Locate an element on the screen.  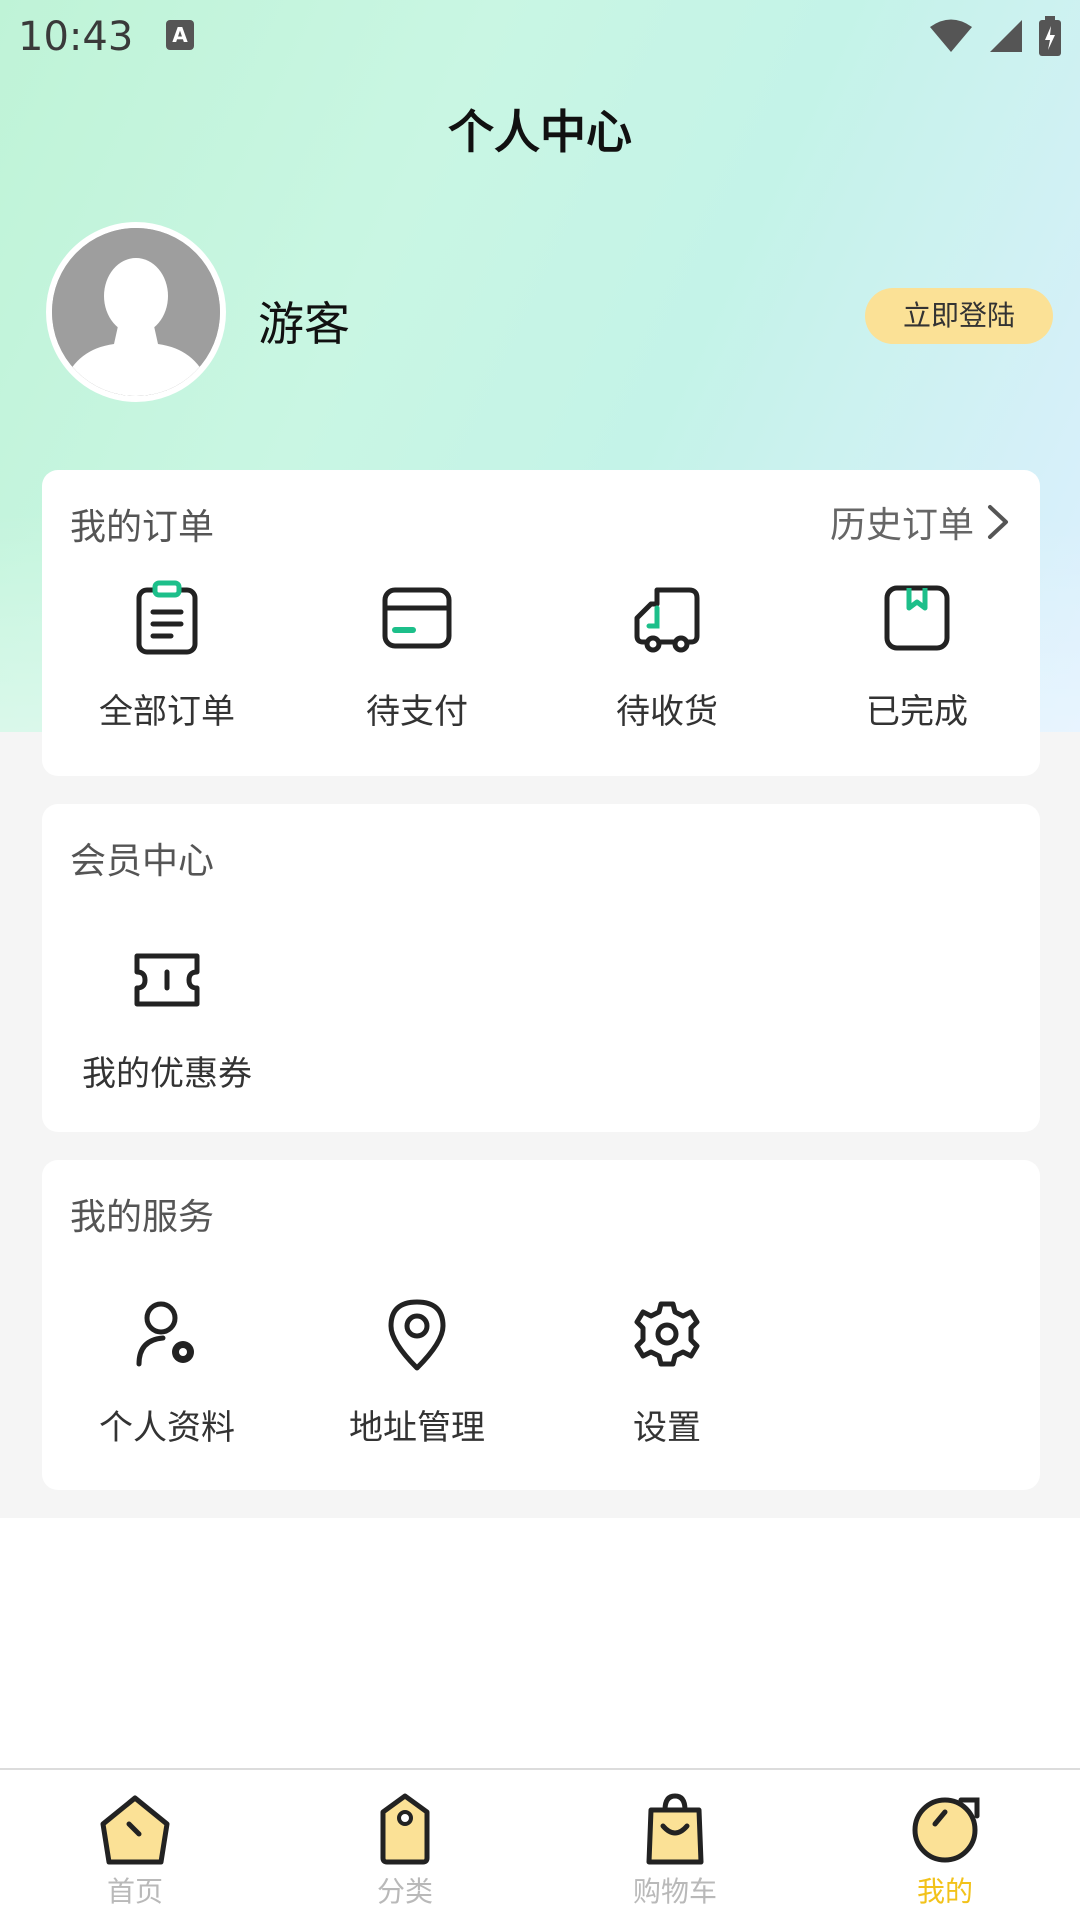
login-button: 立即登陆 is located at coordinates (959, 316).